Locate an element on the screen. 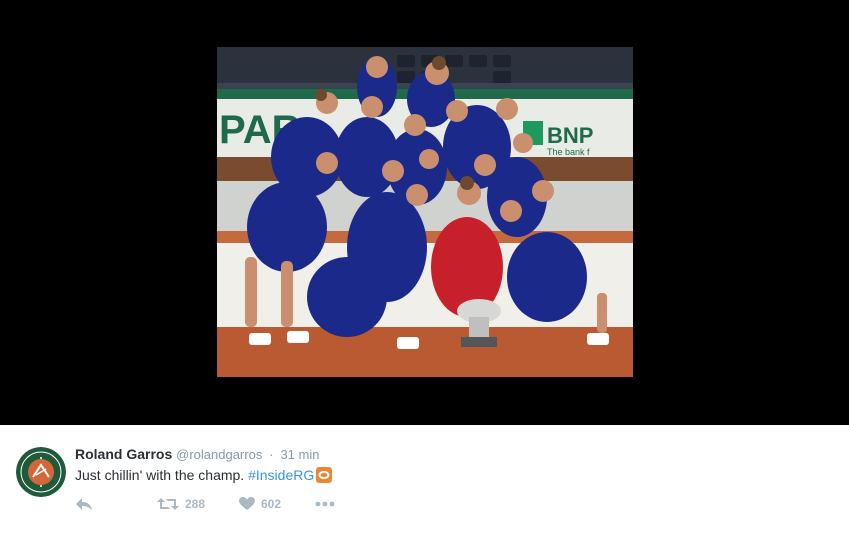 This screenshot has height=534, width=849. tennis-ball-emoji-icon is located at coordinates (324, 475).